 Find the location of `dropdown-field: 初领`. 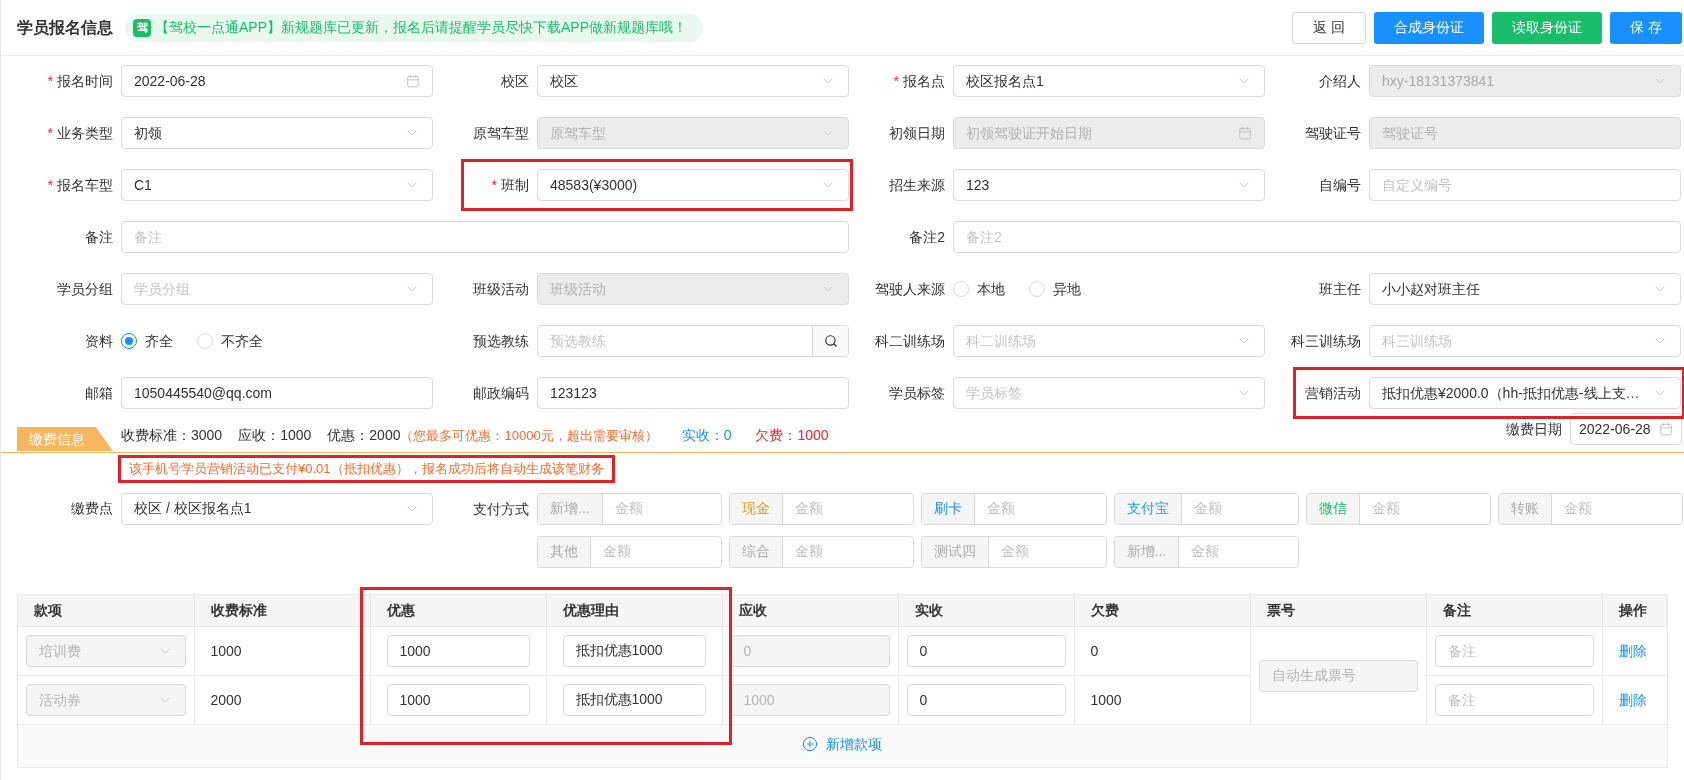

dropdown-field: 初领 is located at coordinates (277, 133).